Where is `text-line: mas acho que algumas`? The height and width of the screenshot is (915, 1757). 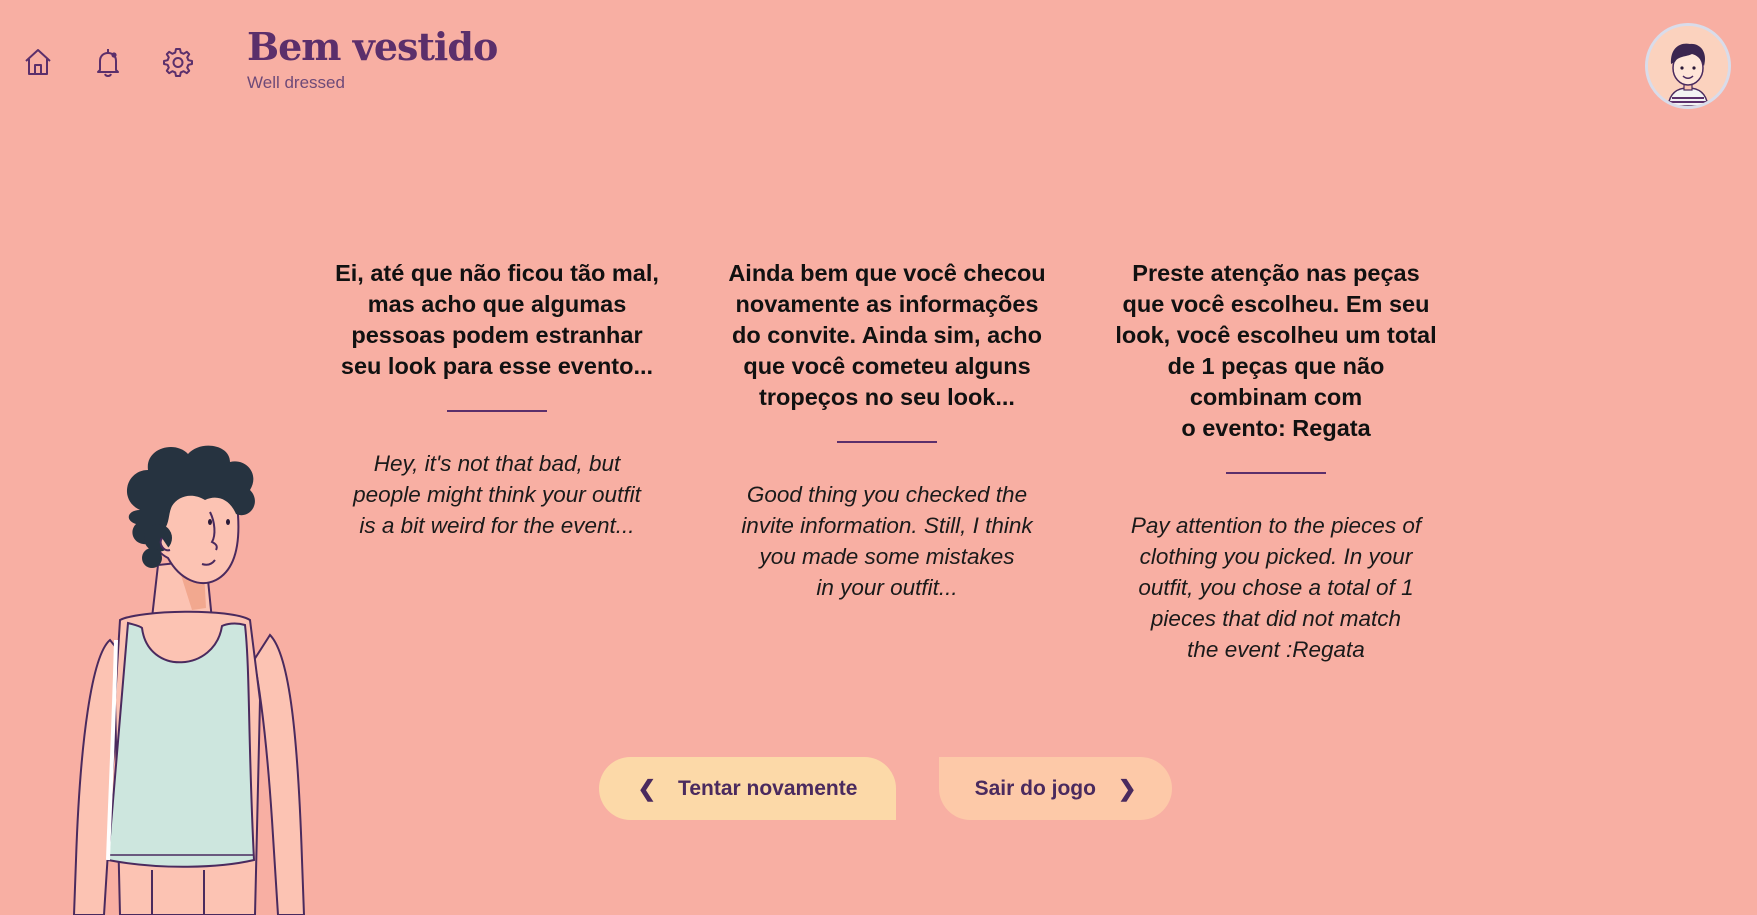
text-line: mas acho que algumas is located at coordinates (497, 304).